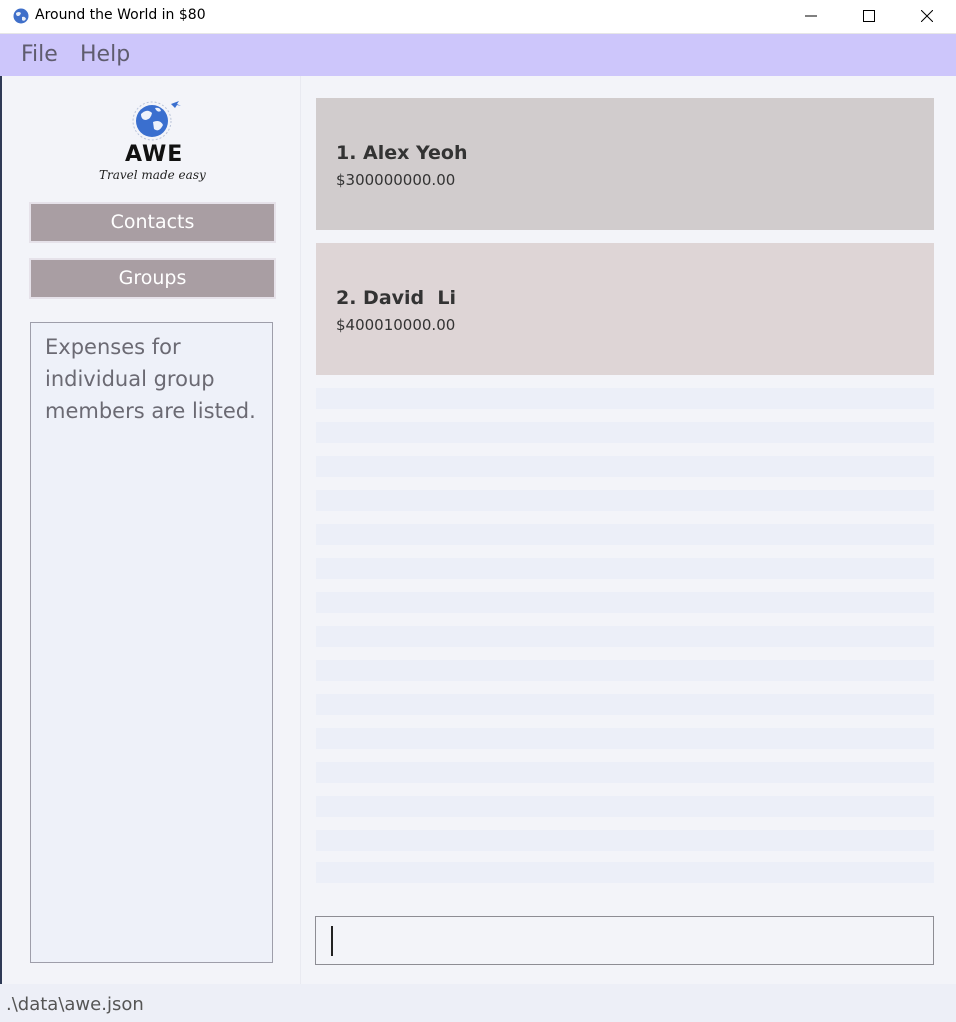 Image resolution: width=956 pixels, height=1022 pixels. I want to click on minimize-icon, so click(811, 16).